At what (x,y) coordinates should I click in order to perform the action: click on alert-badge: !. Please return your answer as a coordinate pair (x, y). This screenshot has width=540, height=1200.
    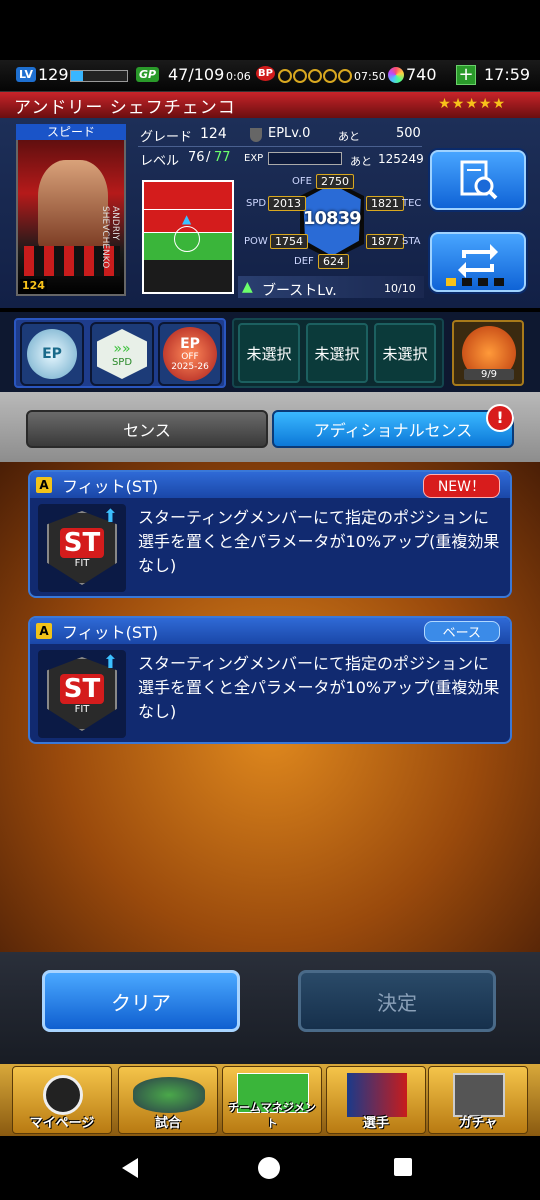
    Looking at the image, I should click on (500, 418).